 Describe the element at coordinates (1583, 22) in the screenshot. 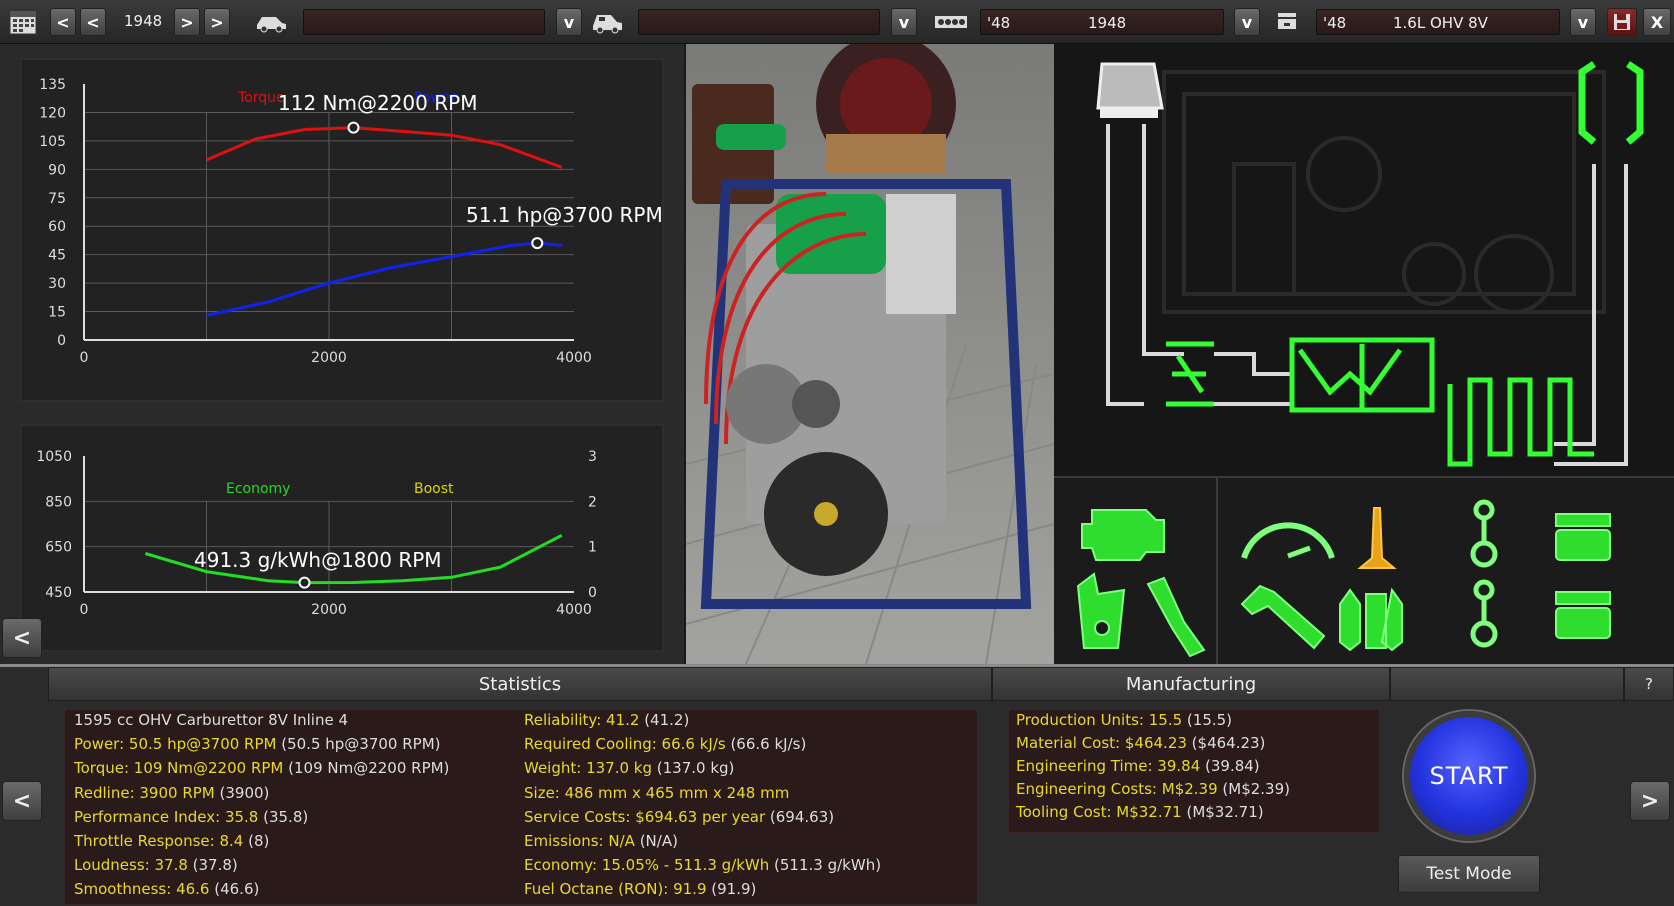

I see `engine-variant-dropdown-button: v` at that location.